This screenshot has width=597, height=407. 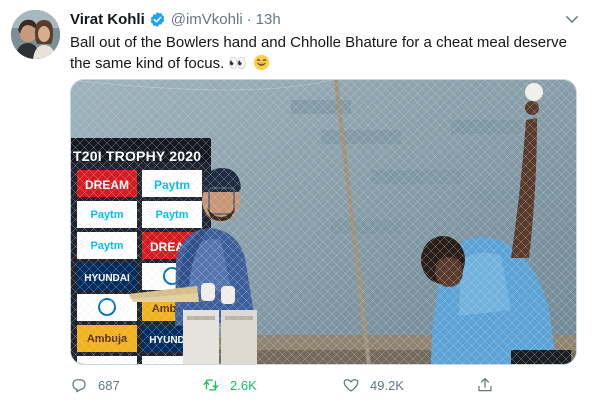 I want to click on retweet-button: 2.6K, so click(x=229, y=385).